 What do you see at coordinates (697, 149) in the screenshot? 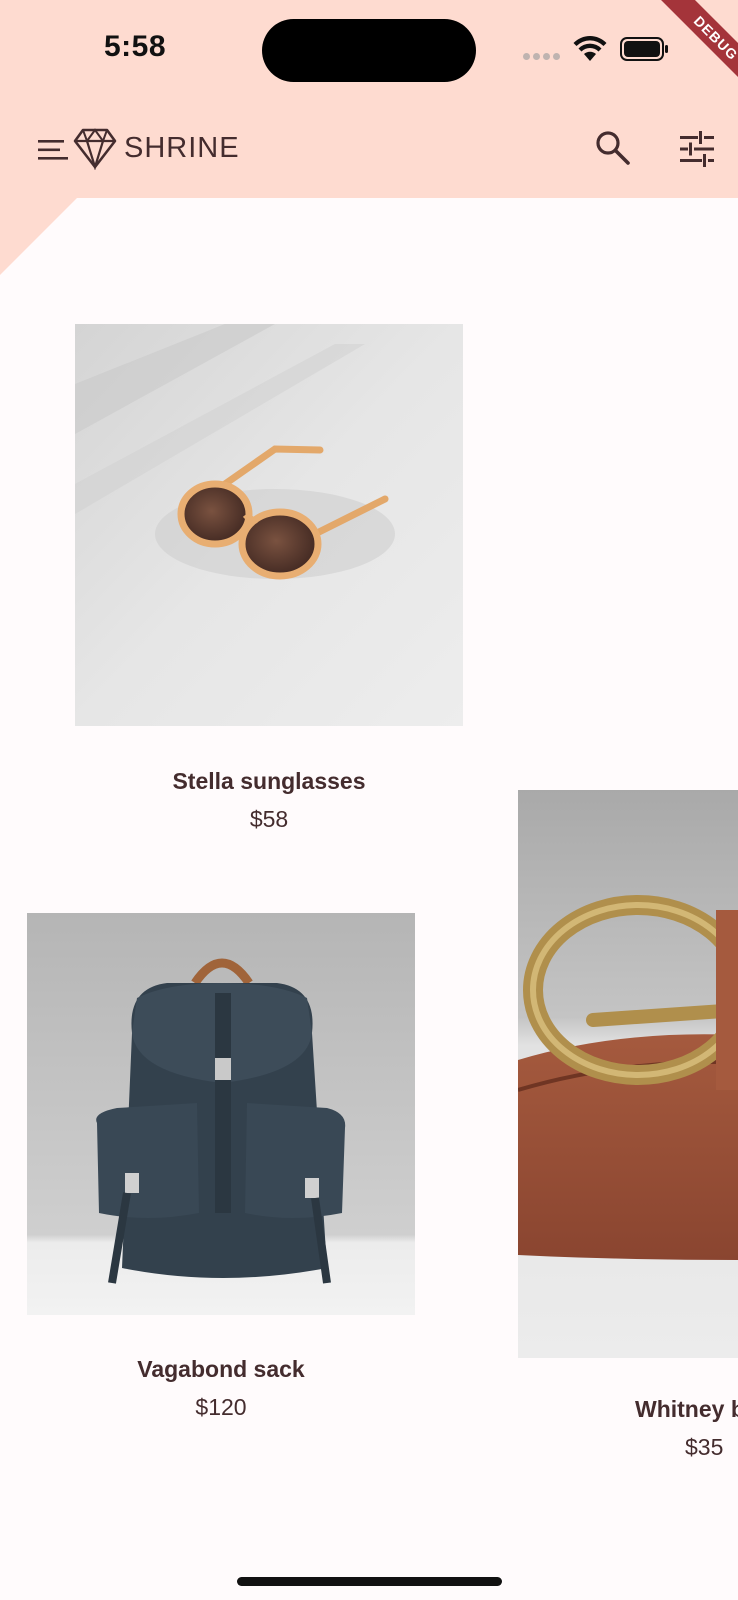
I see `tune-icon` at bounding box center [697, 149].